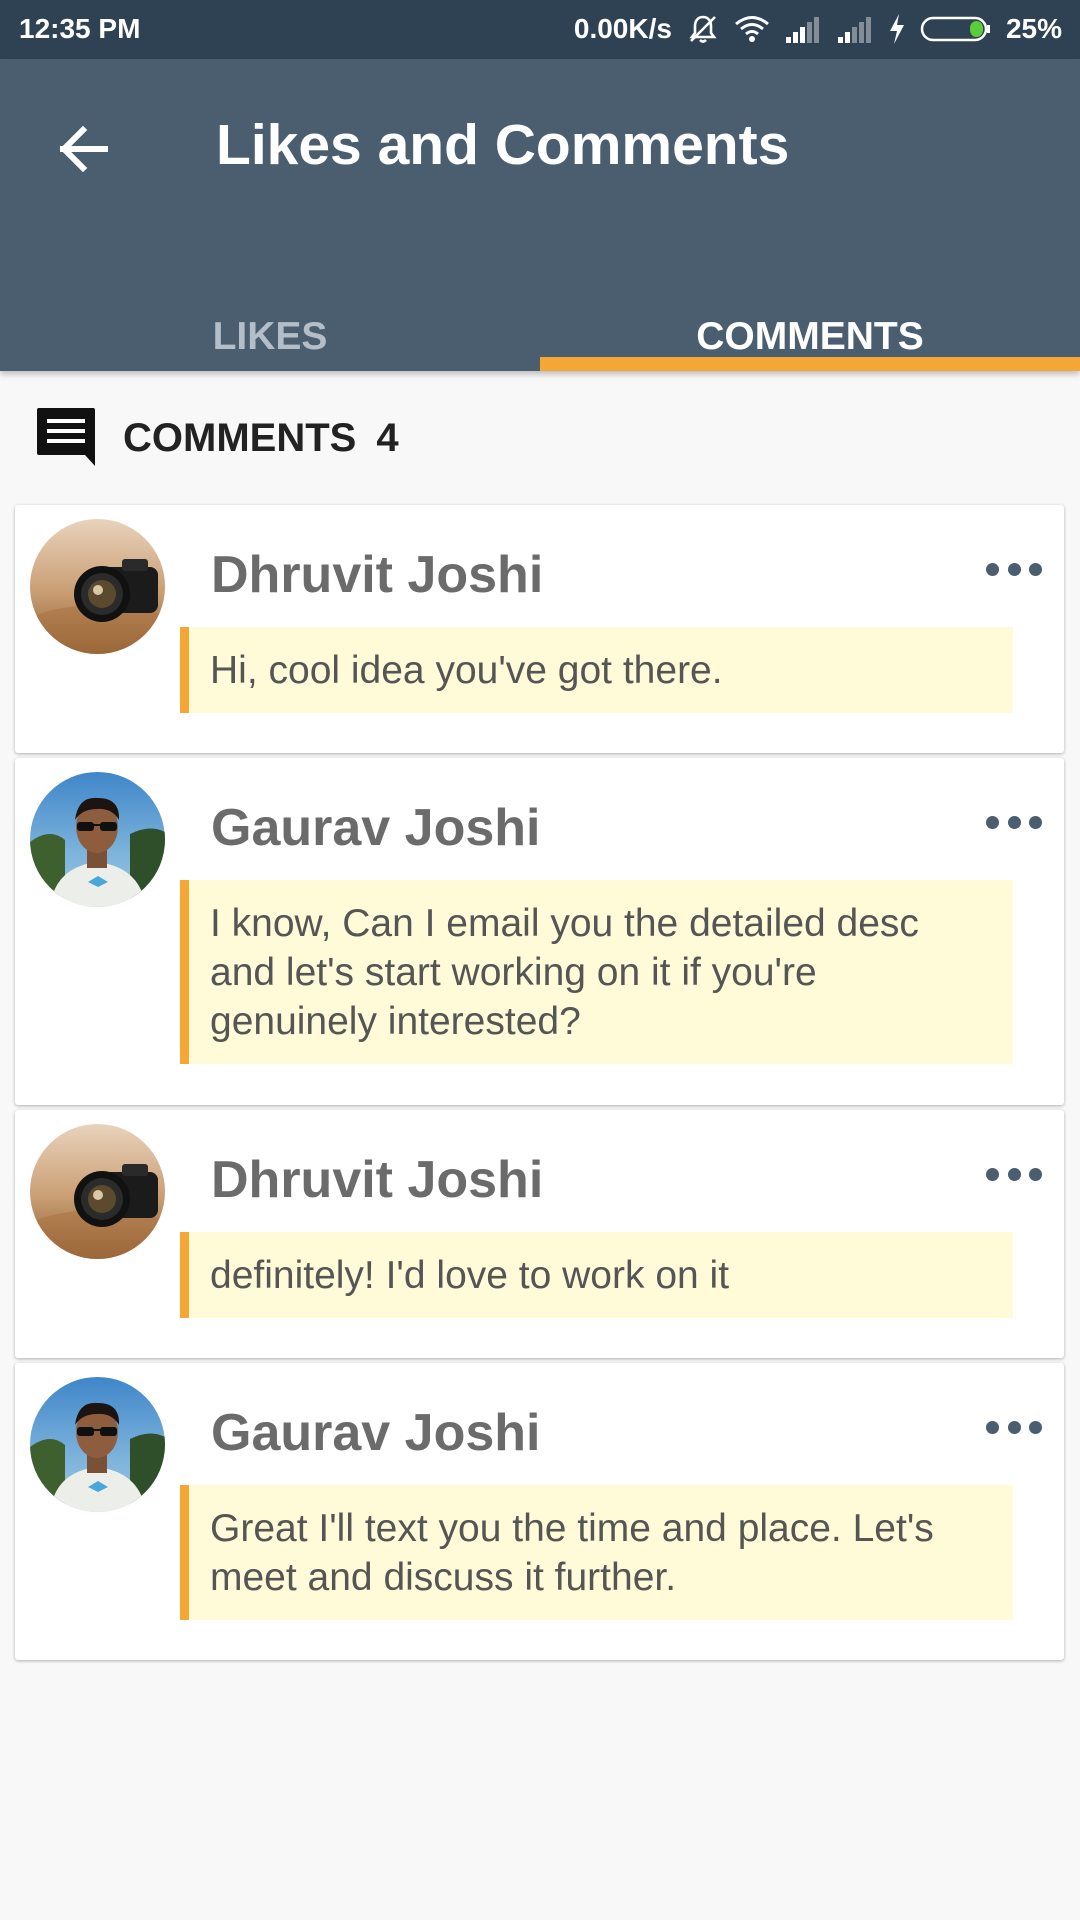  I want to click on status-bar: 12:35 PM 0.00K/s 25%, so click(540, 29).